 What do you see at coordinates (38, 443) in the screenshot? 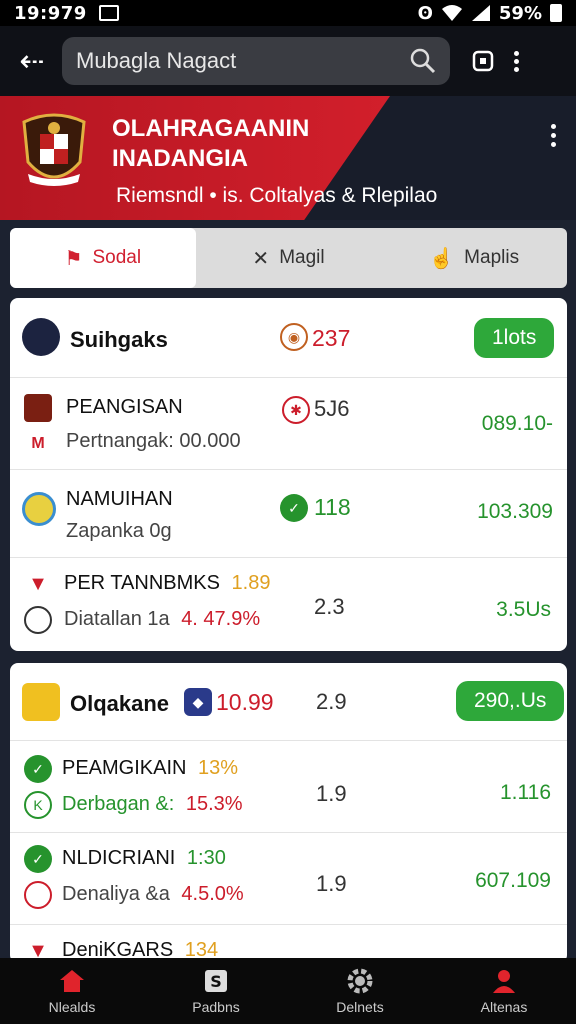
I see `club-logo-icon: M` at bounding box center [38, 443].